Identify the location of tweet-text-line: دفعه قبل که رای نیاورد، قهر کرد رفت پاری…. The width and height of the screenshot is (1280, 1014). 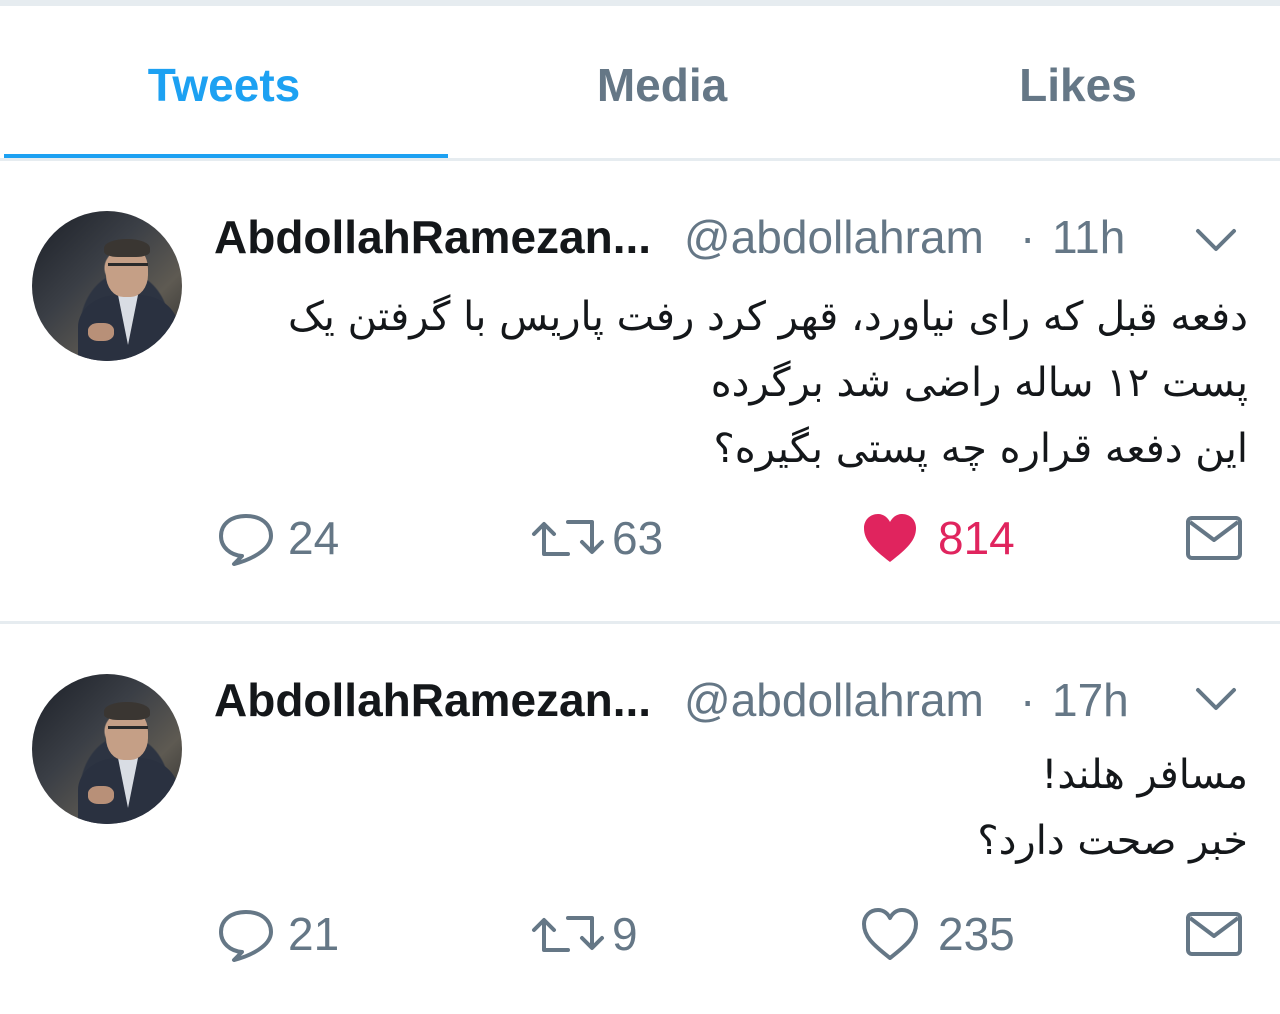
(767, 317).